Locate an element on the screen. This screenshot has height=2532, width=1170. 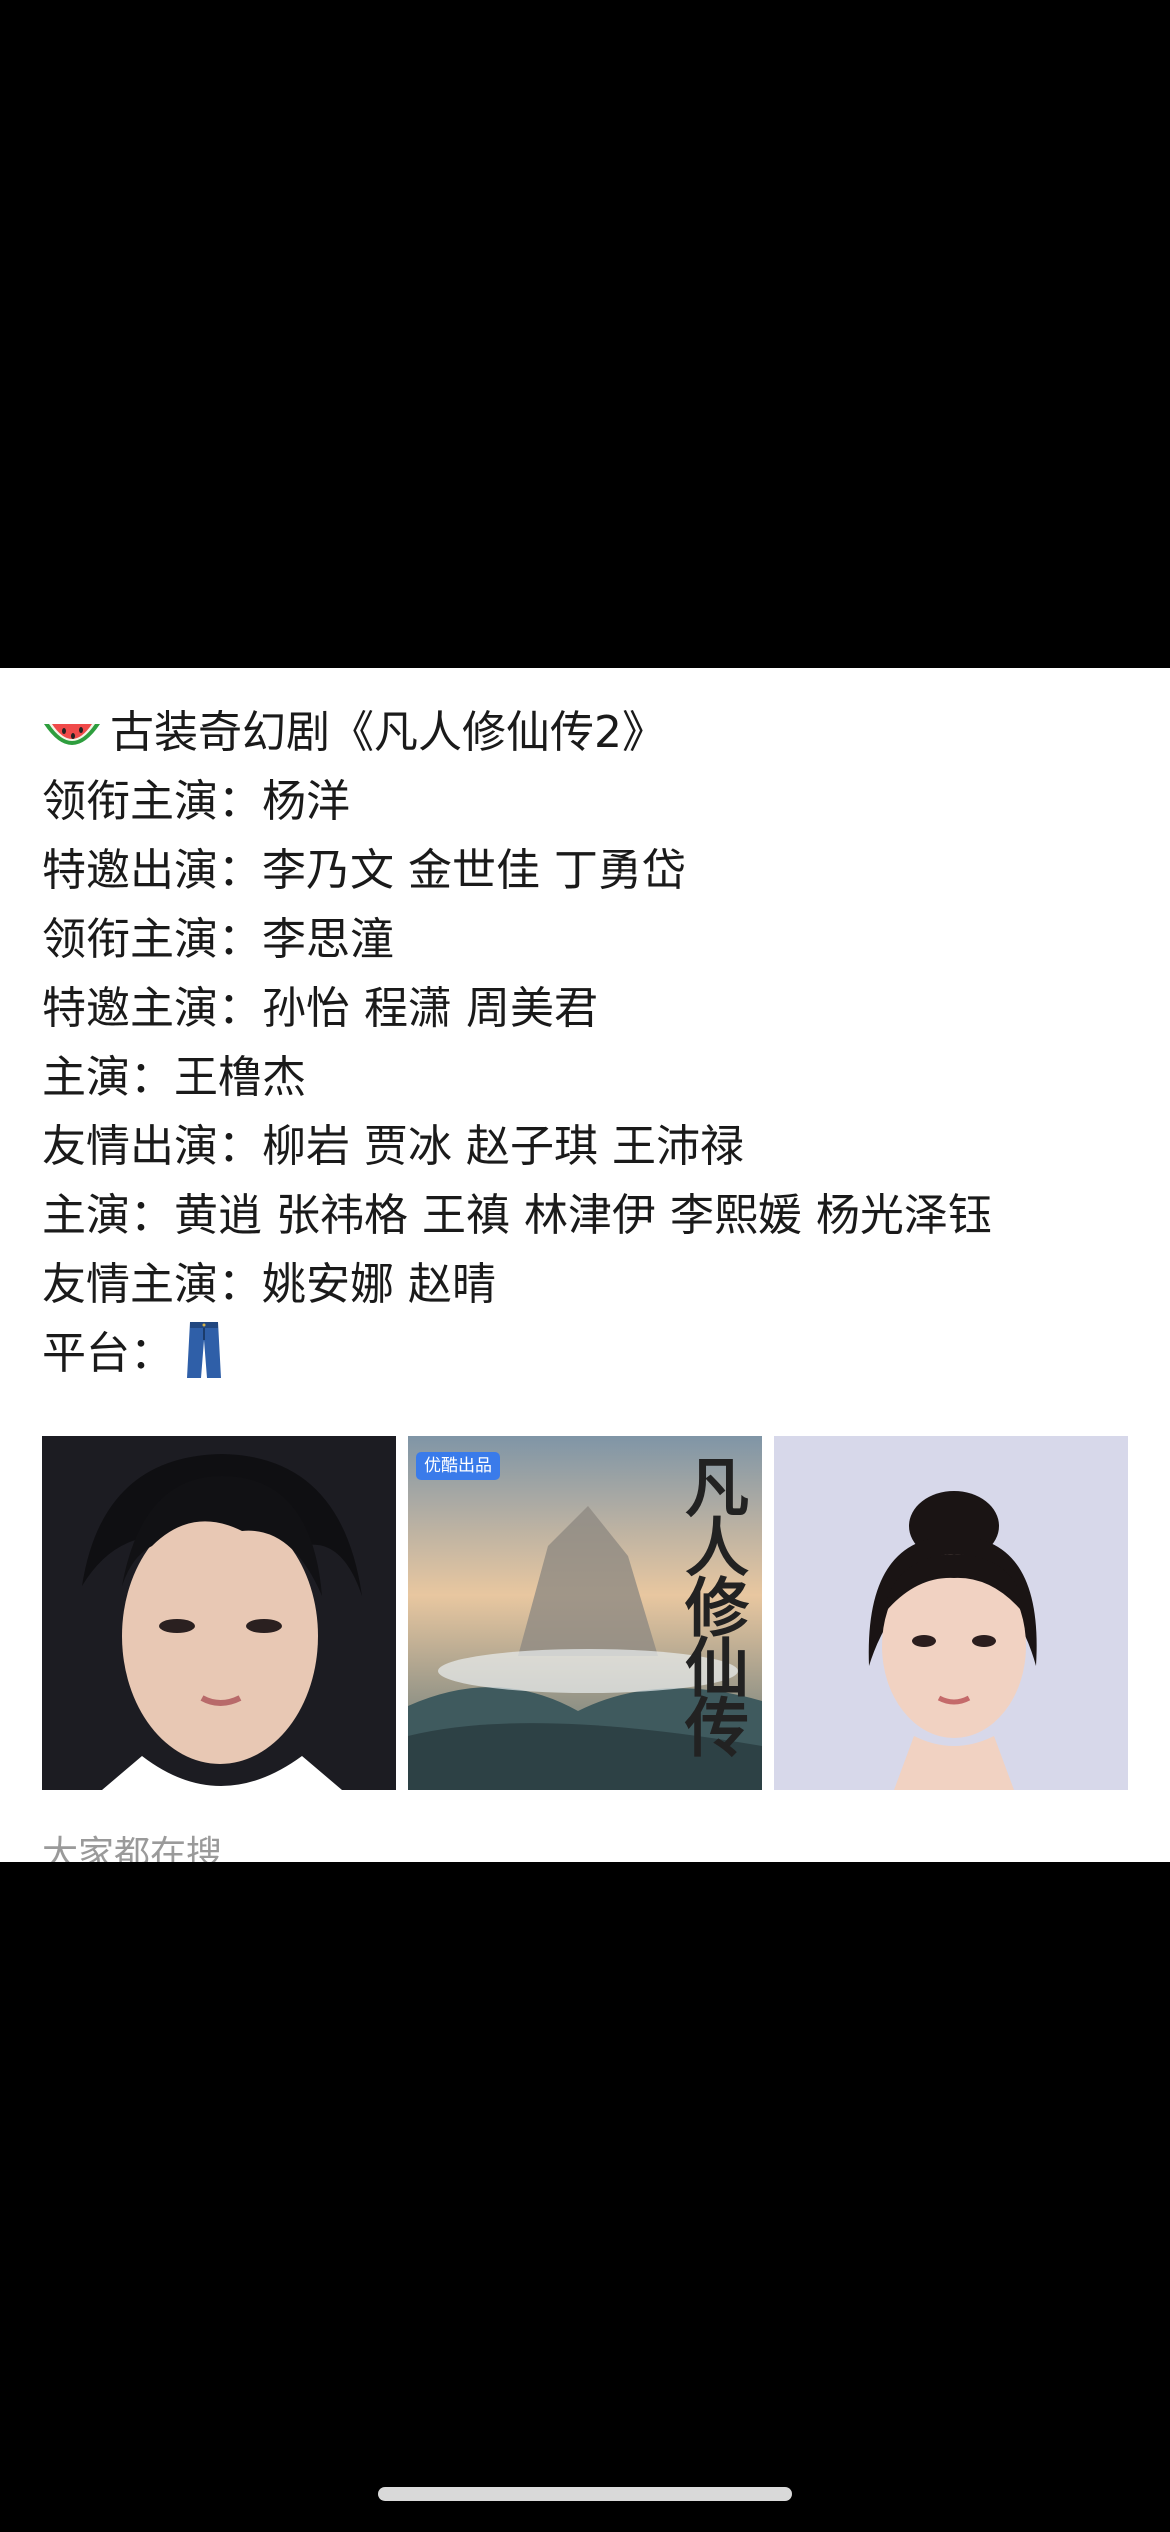
drama-poster-thumbnail: 优酷出品 凡人修仙传 is located at coordinates (585, 1613).